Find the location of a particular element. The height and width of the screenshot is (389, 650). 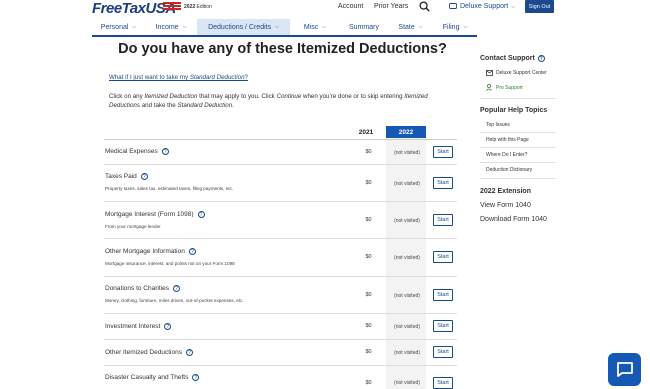

row-title: Mortgage Interest (Form 1098) ? is located at coordinates (155, 214).